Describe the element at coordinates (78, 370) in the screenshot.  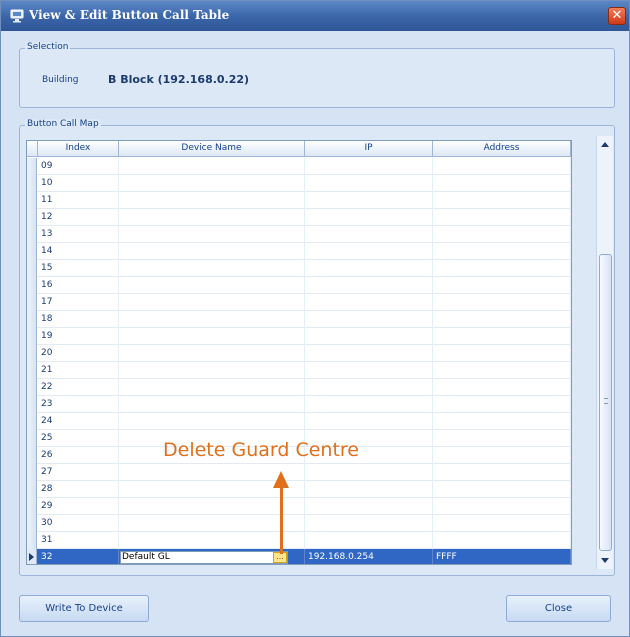
I see `cell-index: 21` at that location.